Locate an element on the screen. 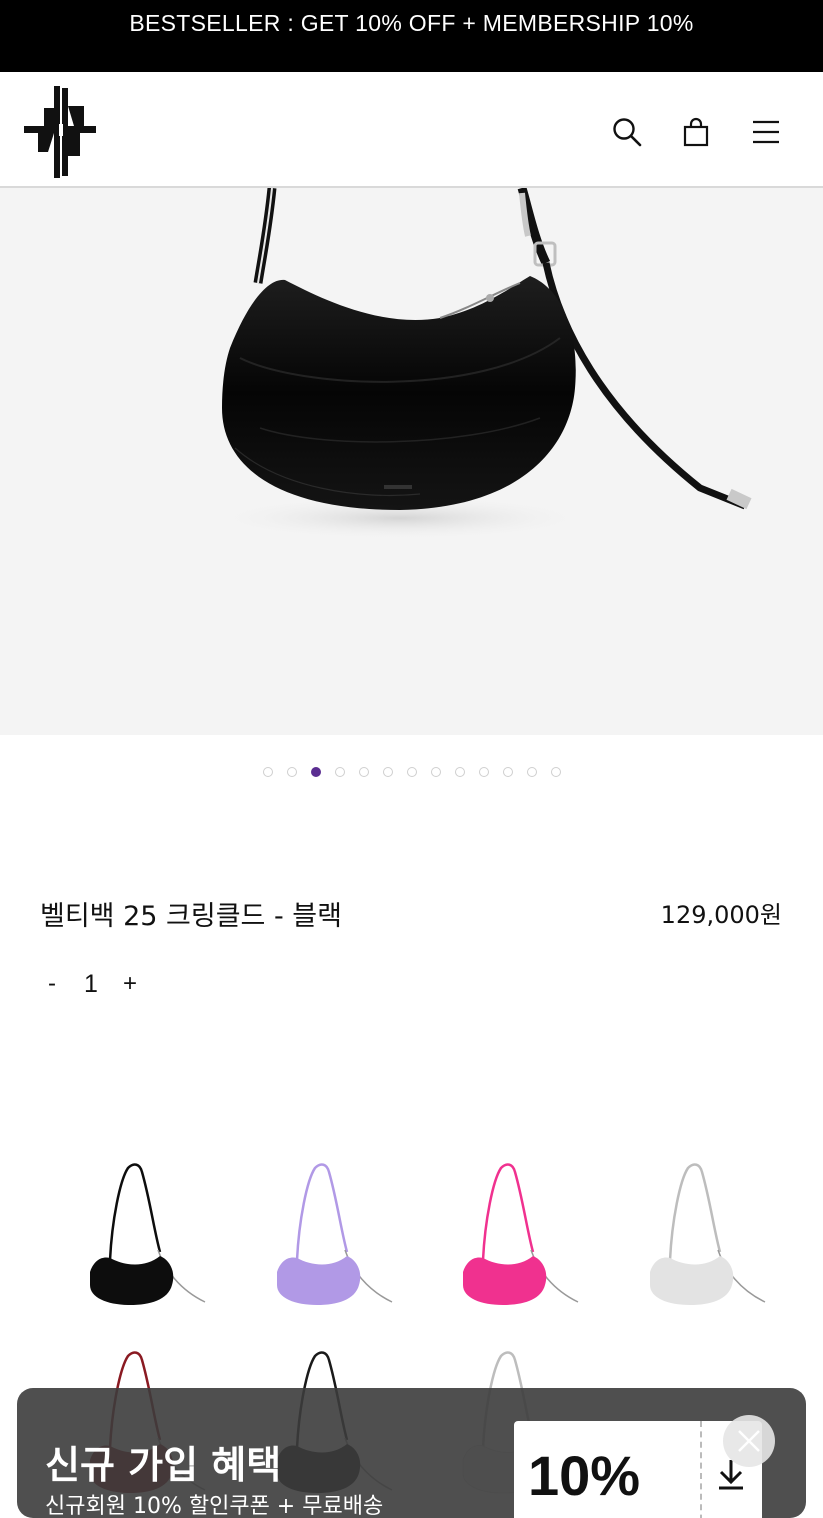 This screenshot has height=1518, width=823. product-price: 129,000원 is located at coordinates (721, 915).